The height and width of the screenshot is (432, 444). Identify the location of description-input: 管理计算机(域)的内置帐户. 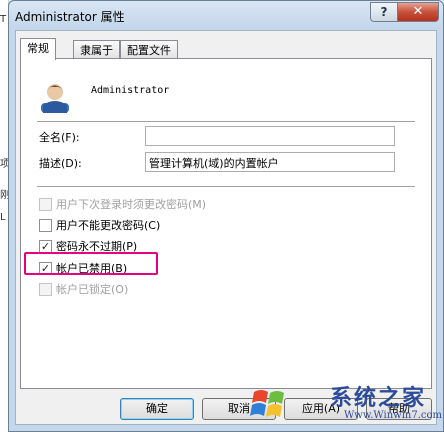
(270, 162).